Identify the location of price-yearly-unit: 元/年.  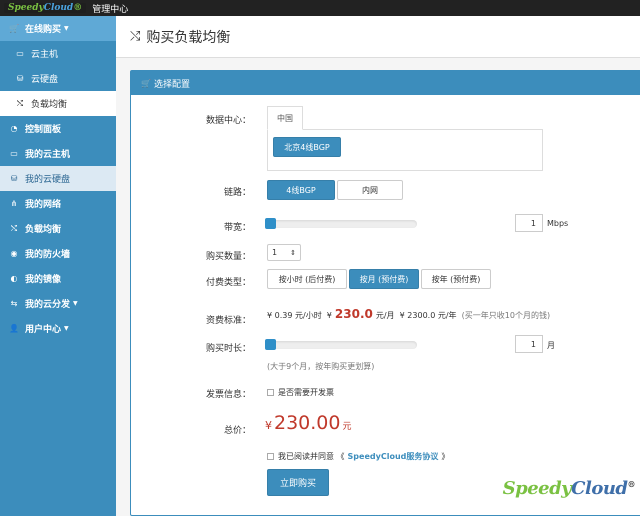
(447, 315).